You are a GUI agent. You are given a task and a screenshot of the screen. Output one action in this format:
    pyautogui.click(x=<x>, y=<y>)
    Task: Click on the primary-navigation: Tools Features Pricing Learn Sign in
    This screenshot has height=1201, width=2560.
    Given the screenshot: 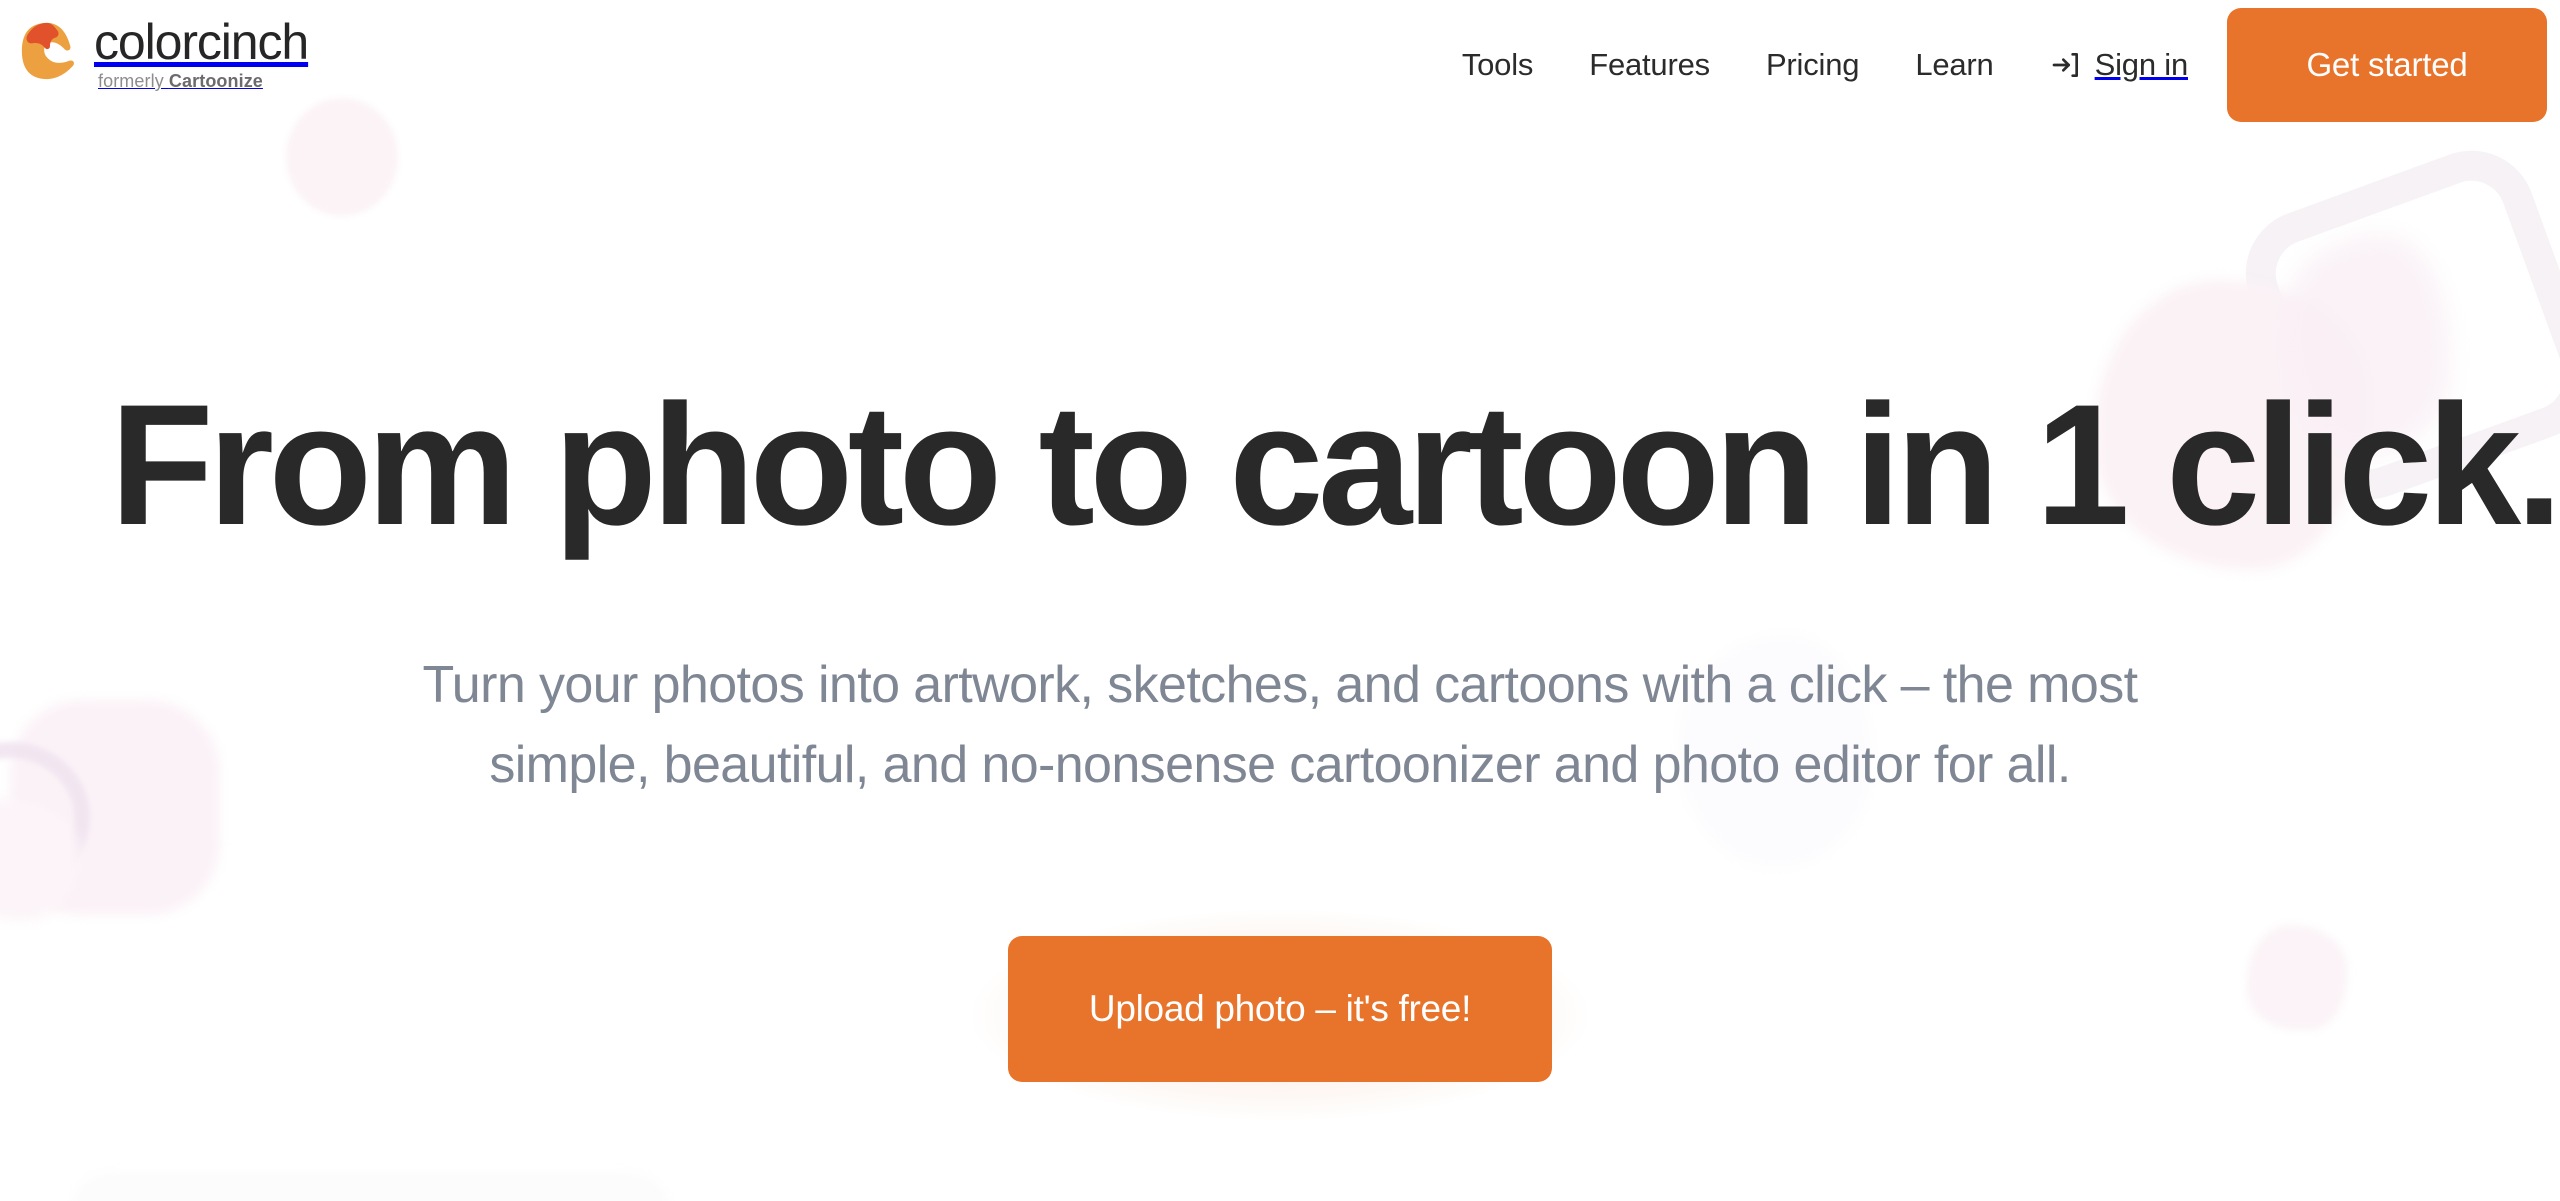 What is the action you would take?
    pyautogui.click(x=1821, y=65)
    